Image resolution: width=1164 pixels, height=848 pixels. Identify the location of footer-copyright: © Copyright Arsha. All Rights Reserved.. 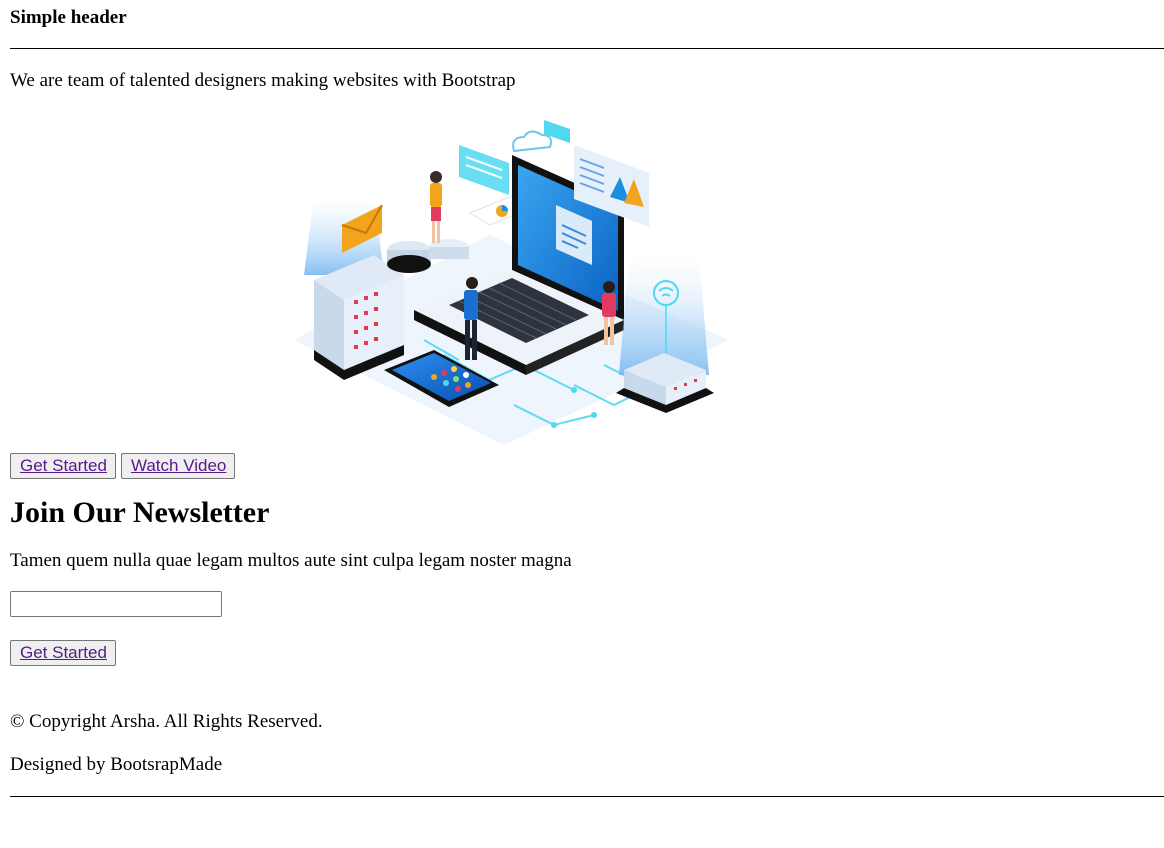
(166, 721).